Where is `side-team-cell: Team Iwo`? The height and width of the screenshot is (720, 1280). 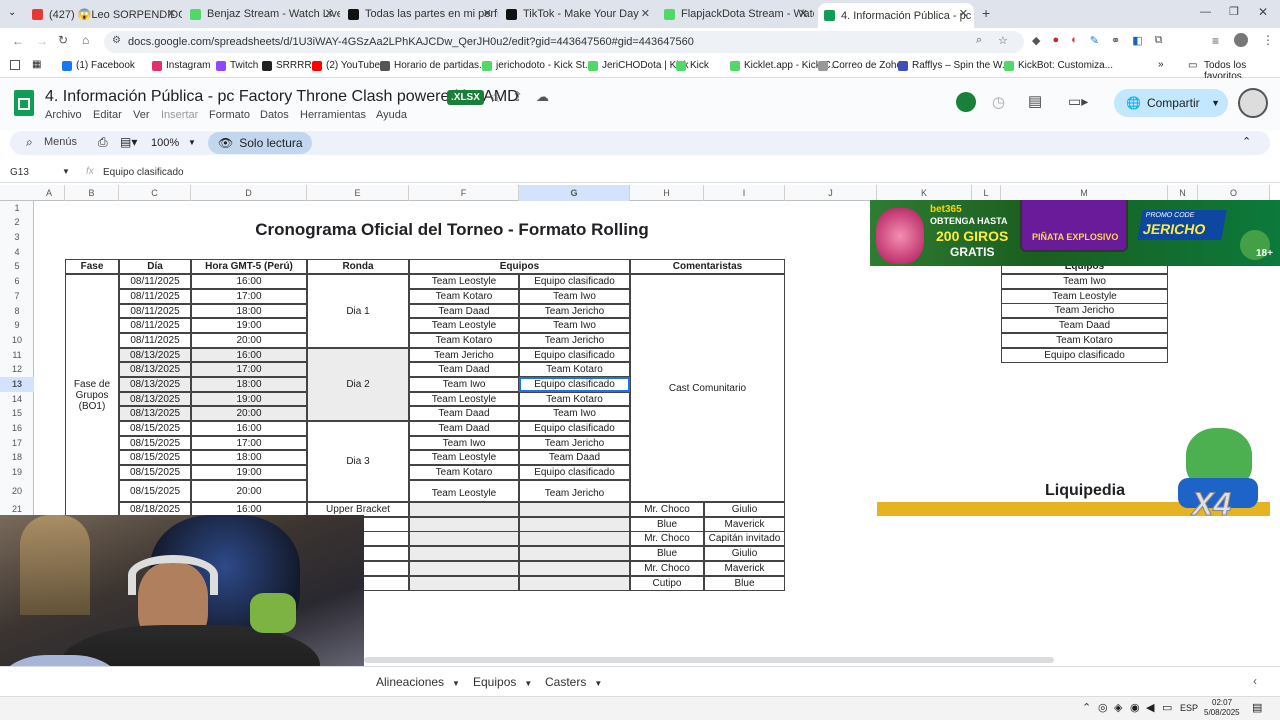
side-team-cell: Team Iwo is located at coordinates (1084, 281).